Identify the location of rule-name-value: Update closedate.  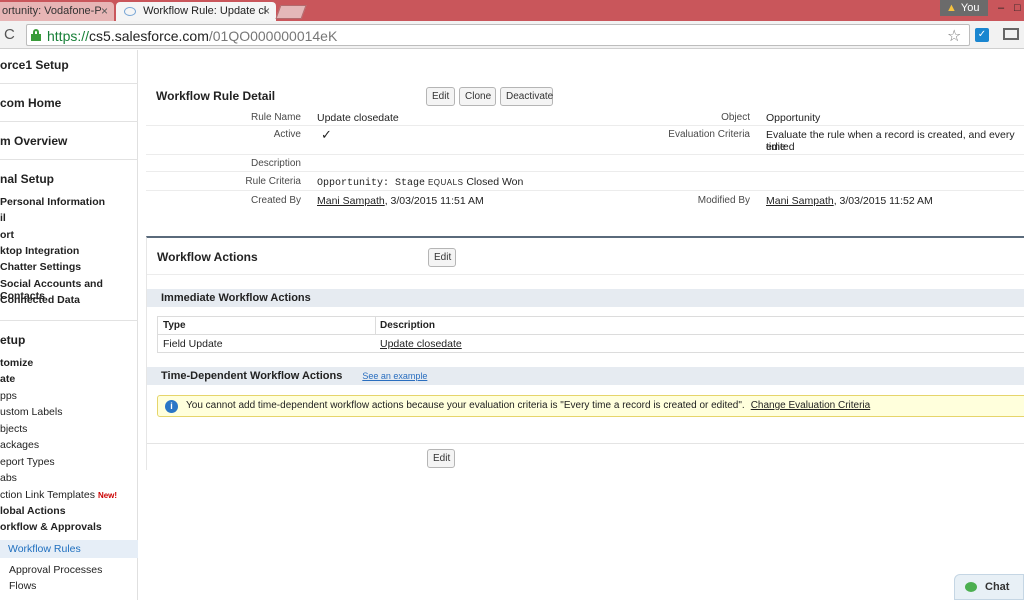
(358, 118).